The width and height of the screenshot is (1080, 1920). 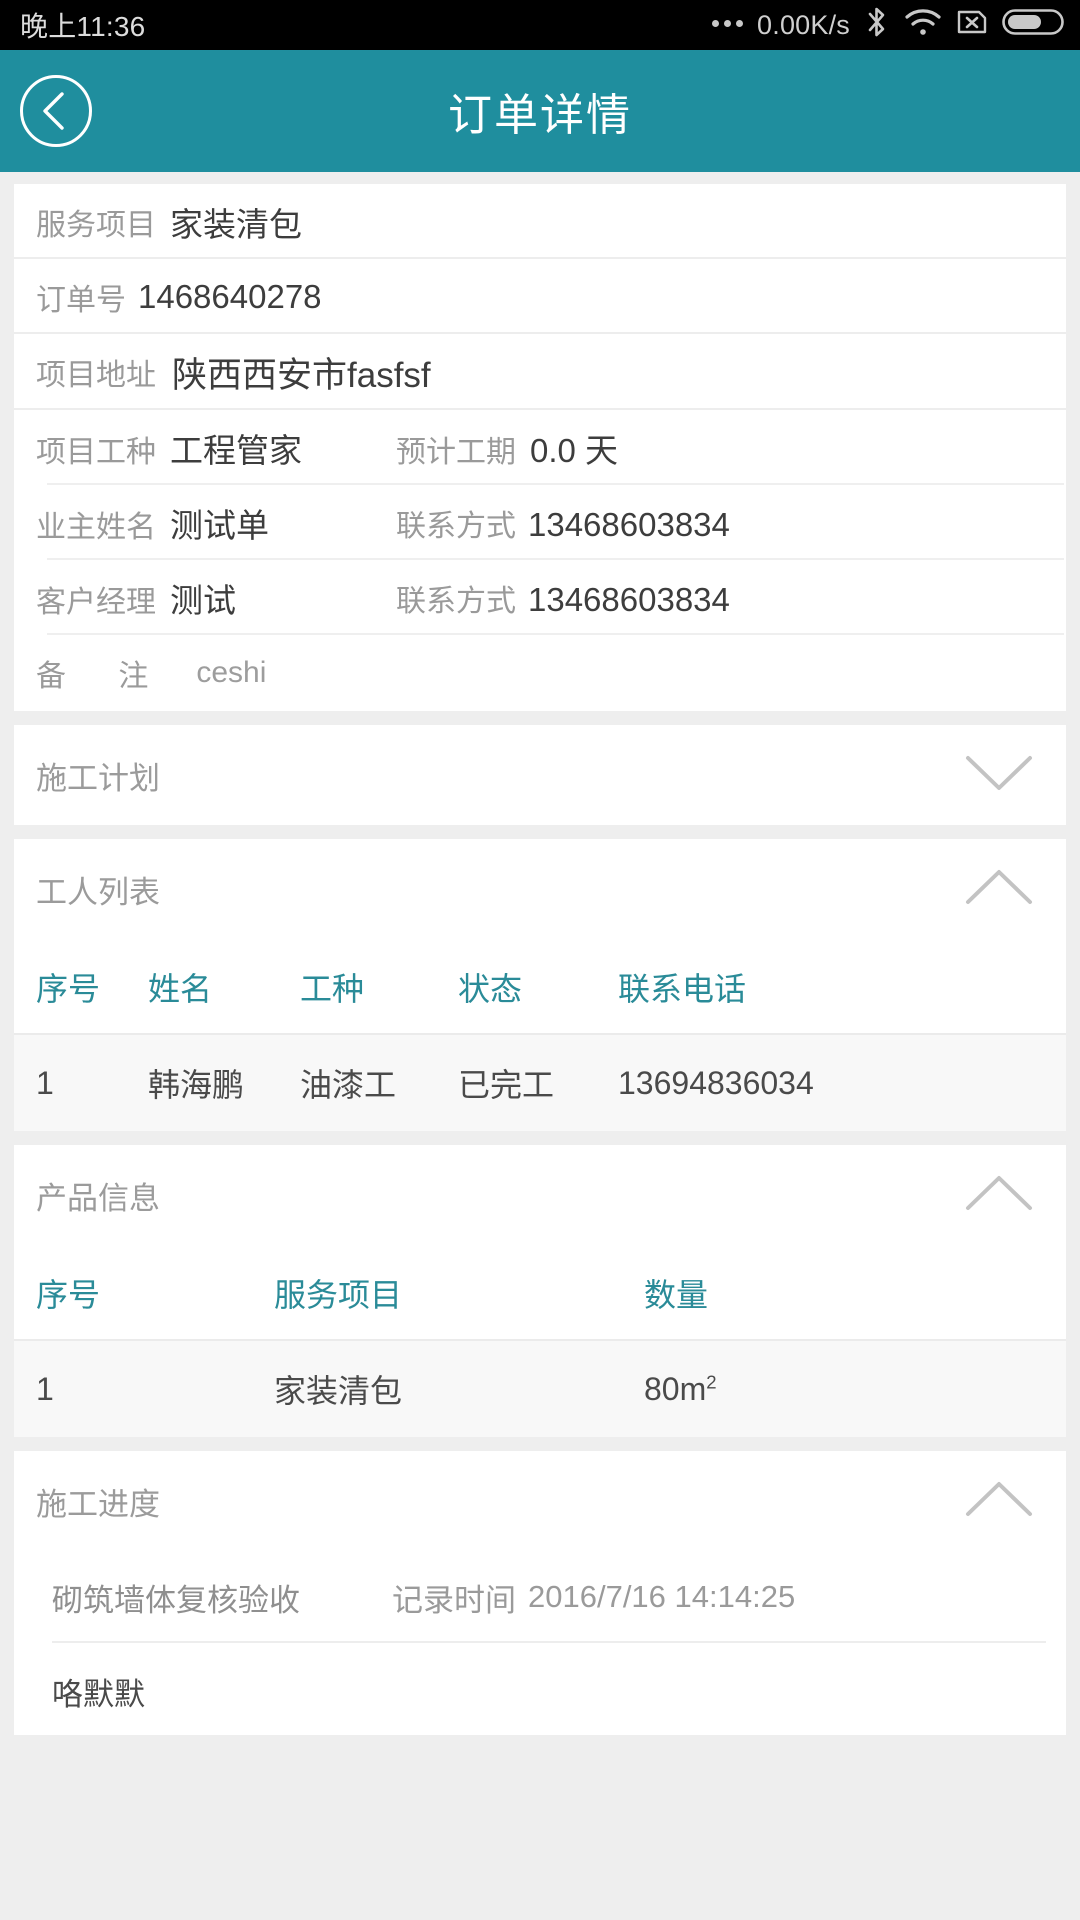 What do you see at coordinates (96, 375) in the screenshot?
I see `label-project-address: 项目地址` at bounding box center [96, 375].